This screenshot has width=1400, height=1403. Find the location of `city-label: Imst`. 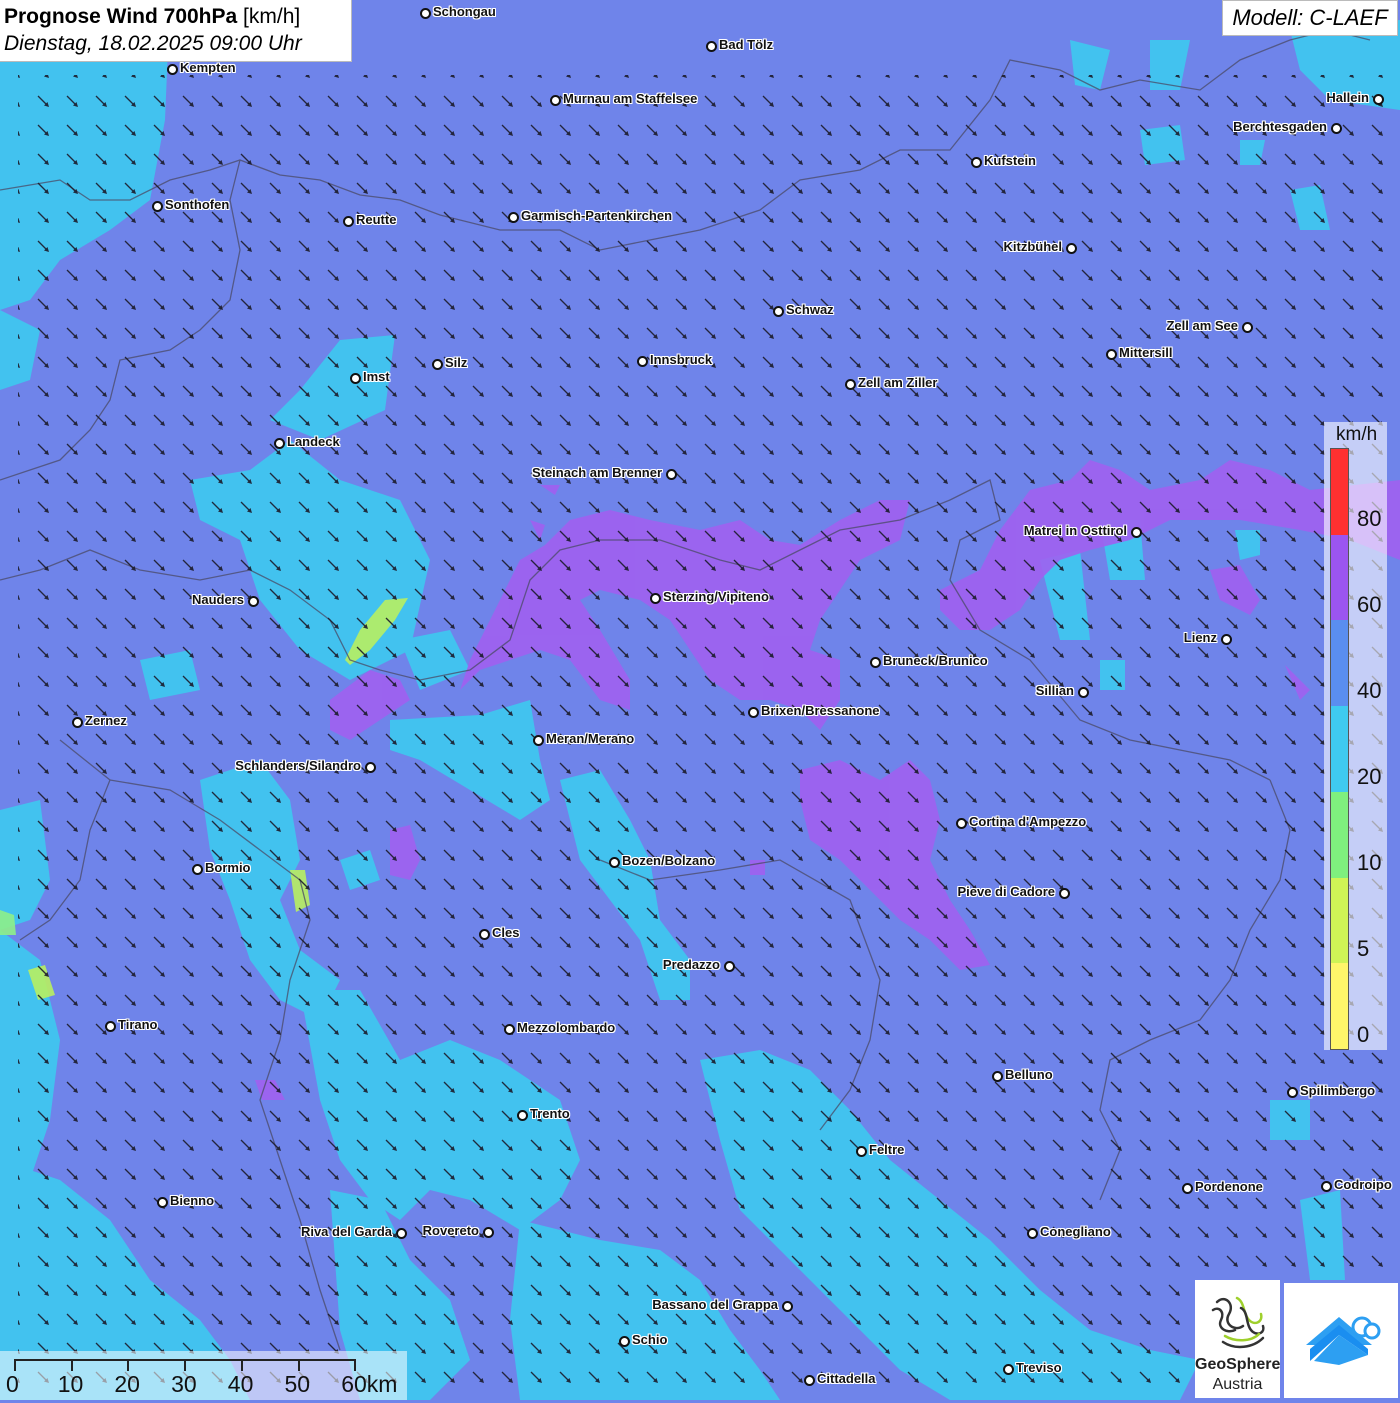

city-label: Imst is located at coordinates (376, 376).